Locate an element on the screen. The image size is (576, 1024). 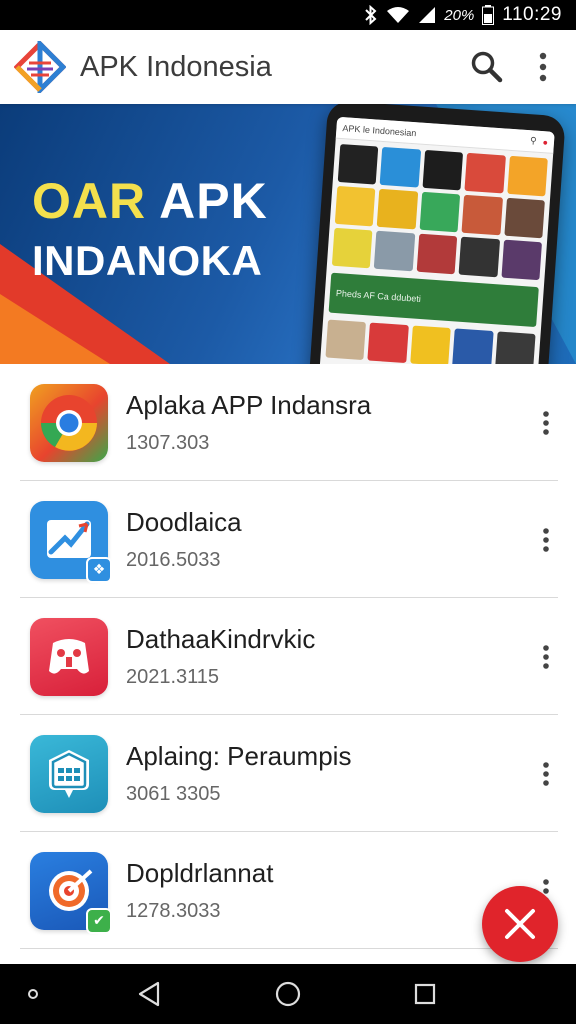
list-item: Aplaing: Peraumpis 3061 3305 is located at coordinates (288, 773).